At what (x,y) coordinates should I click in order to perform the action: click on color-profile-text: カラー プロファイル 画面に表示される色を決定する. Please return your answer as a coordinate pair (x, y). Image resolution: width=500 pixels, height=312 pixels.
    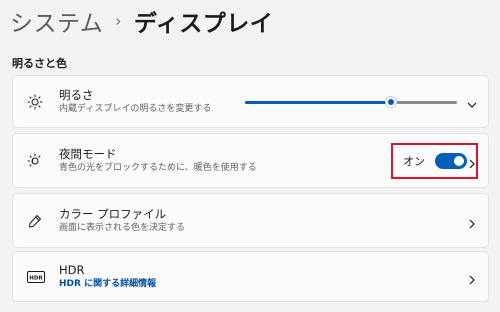
    Looking at the image, I should click on (122, 221).